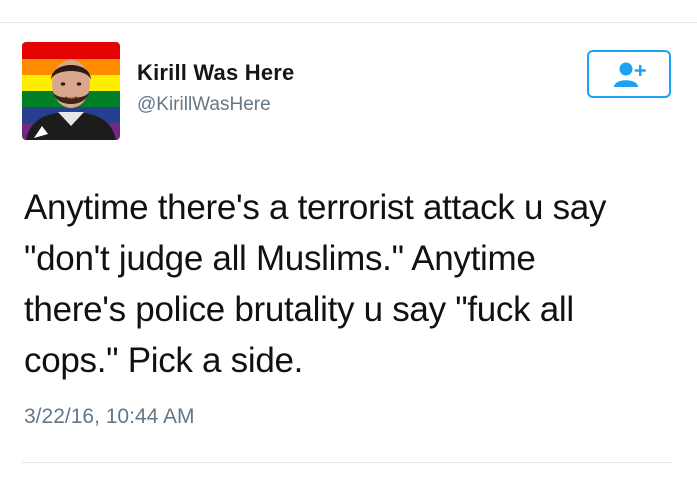 The width and height of the screenshot is (697, 480). Describe the element at coordinates (109, 417) in the screenshot. I see `tweet-timestamp: 3/22/16, 10:44 AM` at that location.